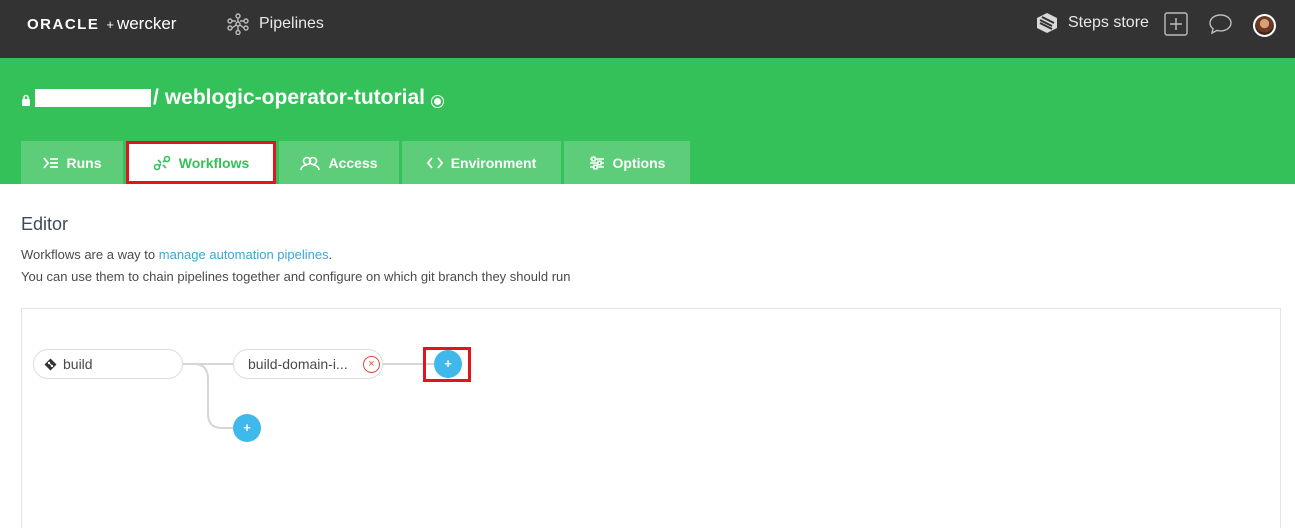 The height and width of the screenshot is (529, 1295). I want to click on code-brackets-icon, so click(434, 162).